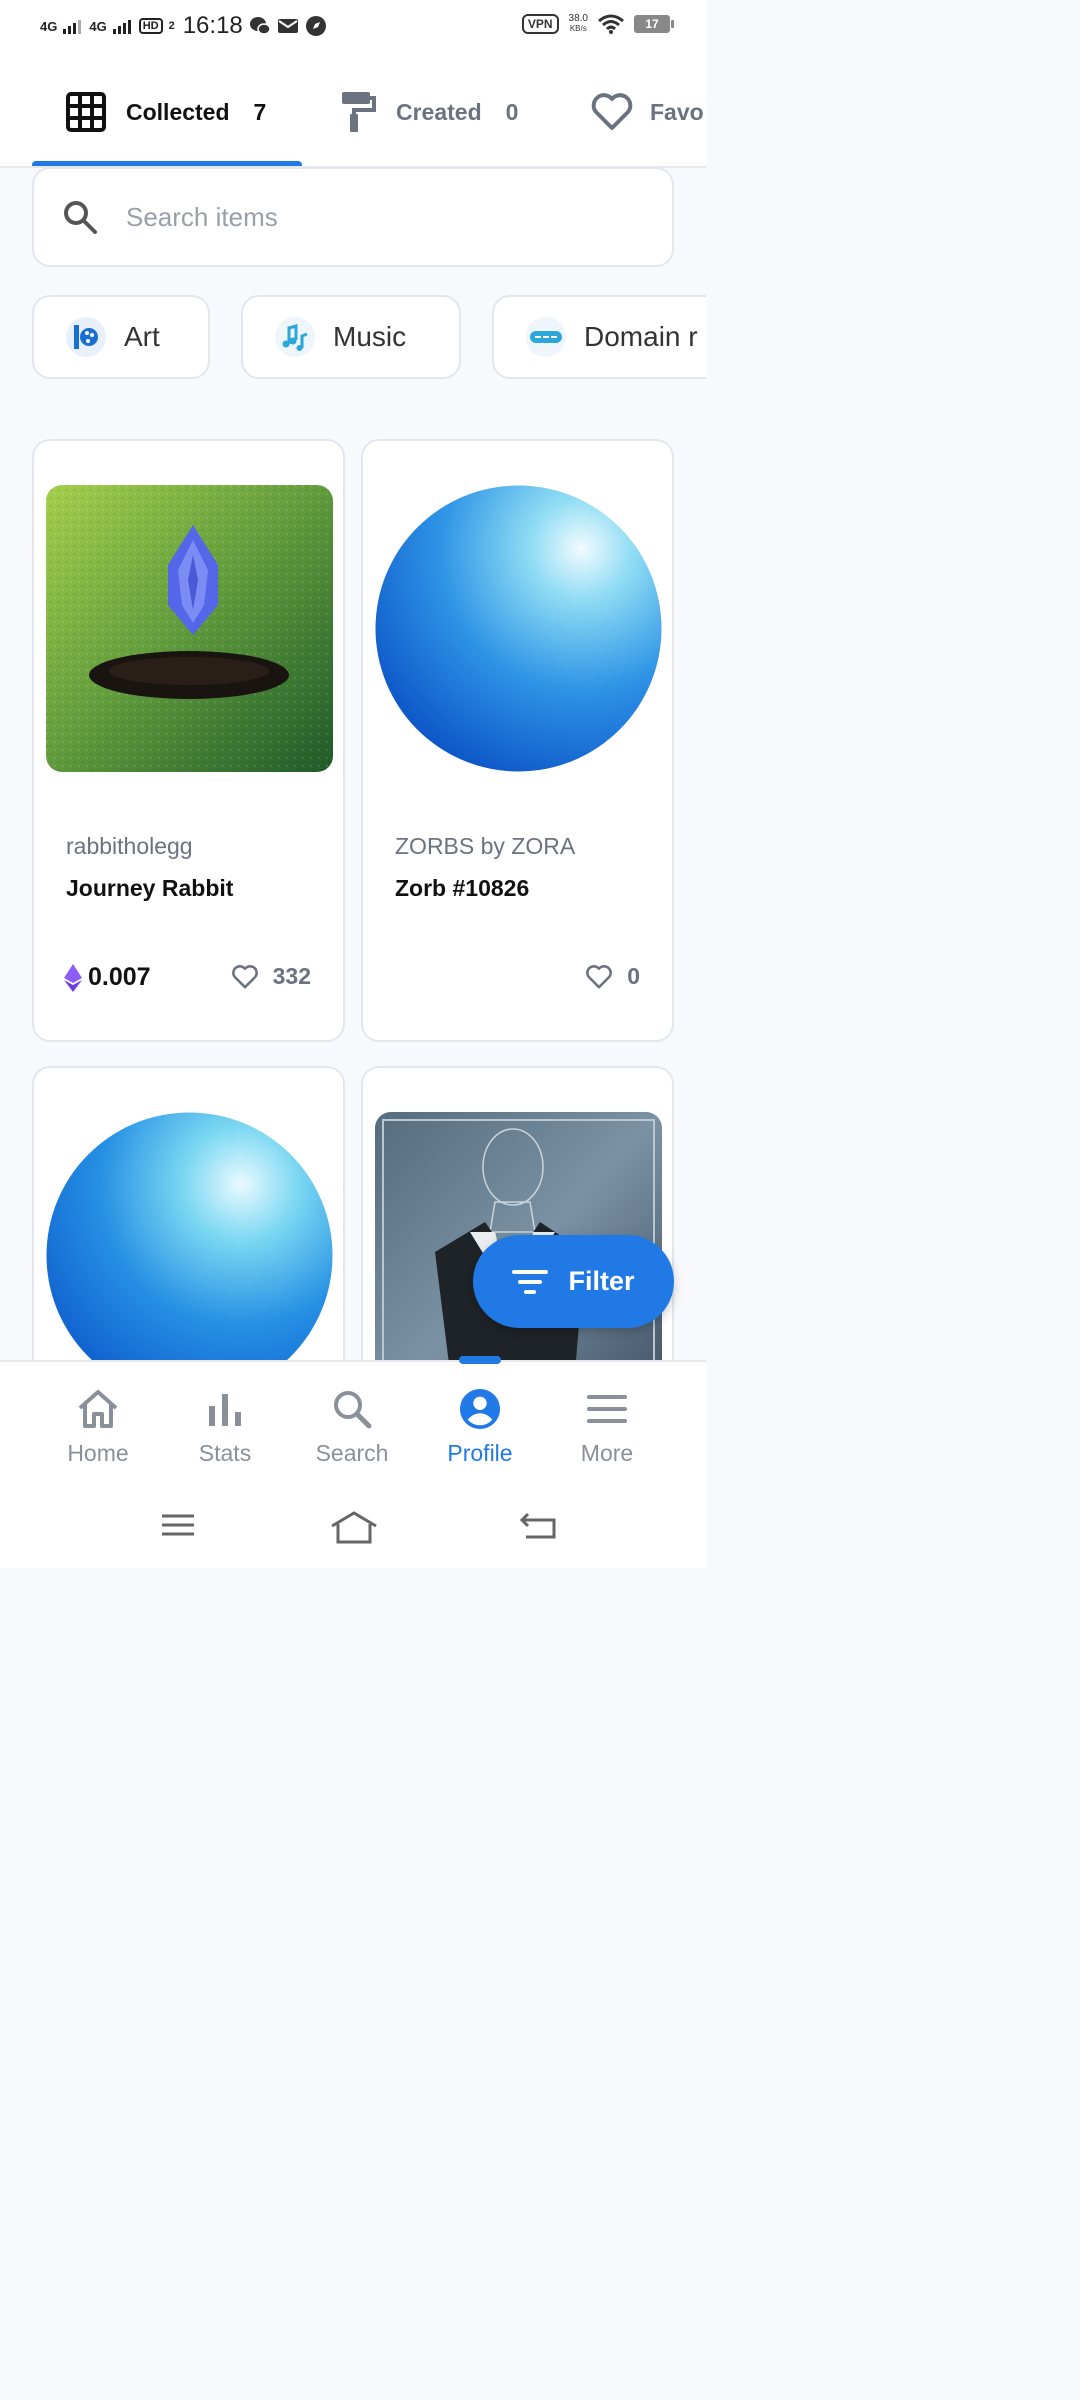 This screenshot has width=1080, height=2400. I want to click on filter-label: Filter, so click(601, 1281).